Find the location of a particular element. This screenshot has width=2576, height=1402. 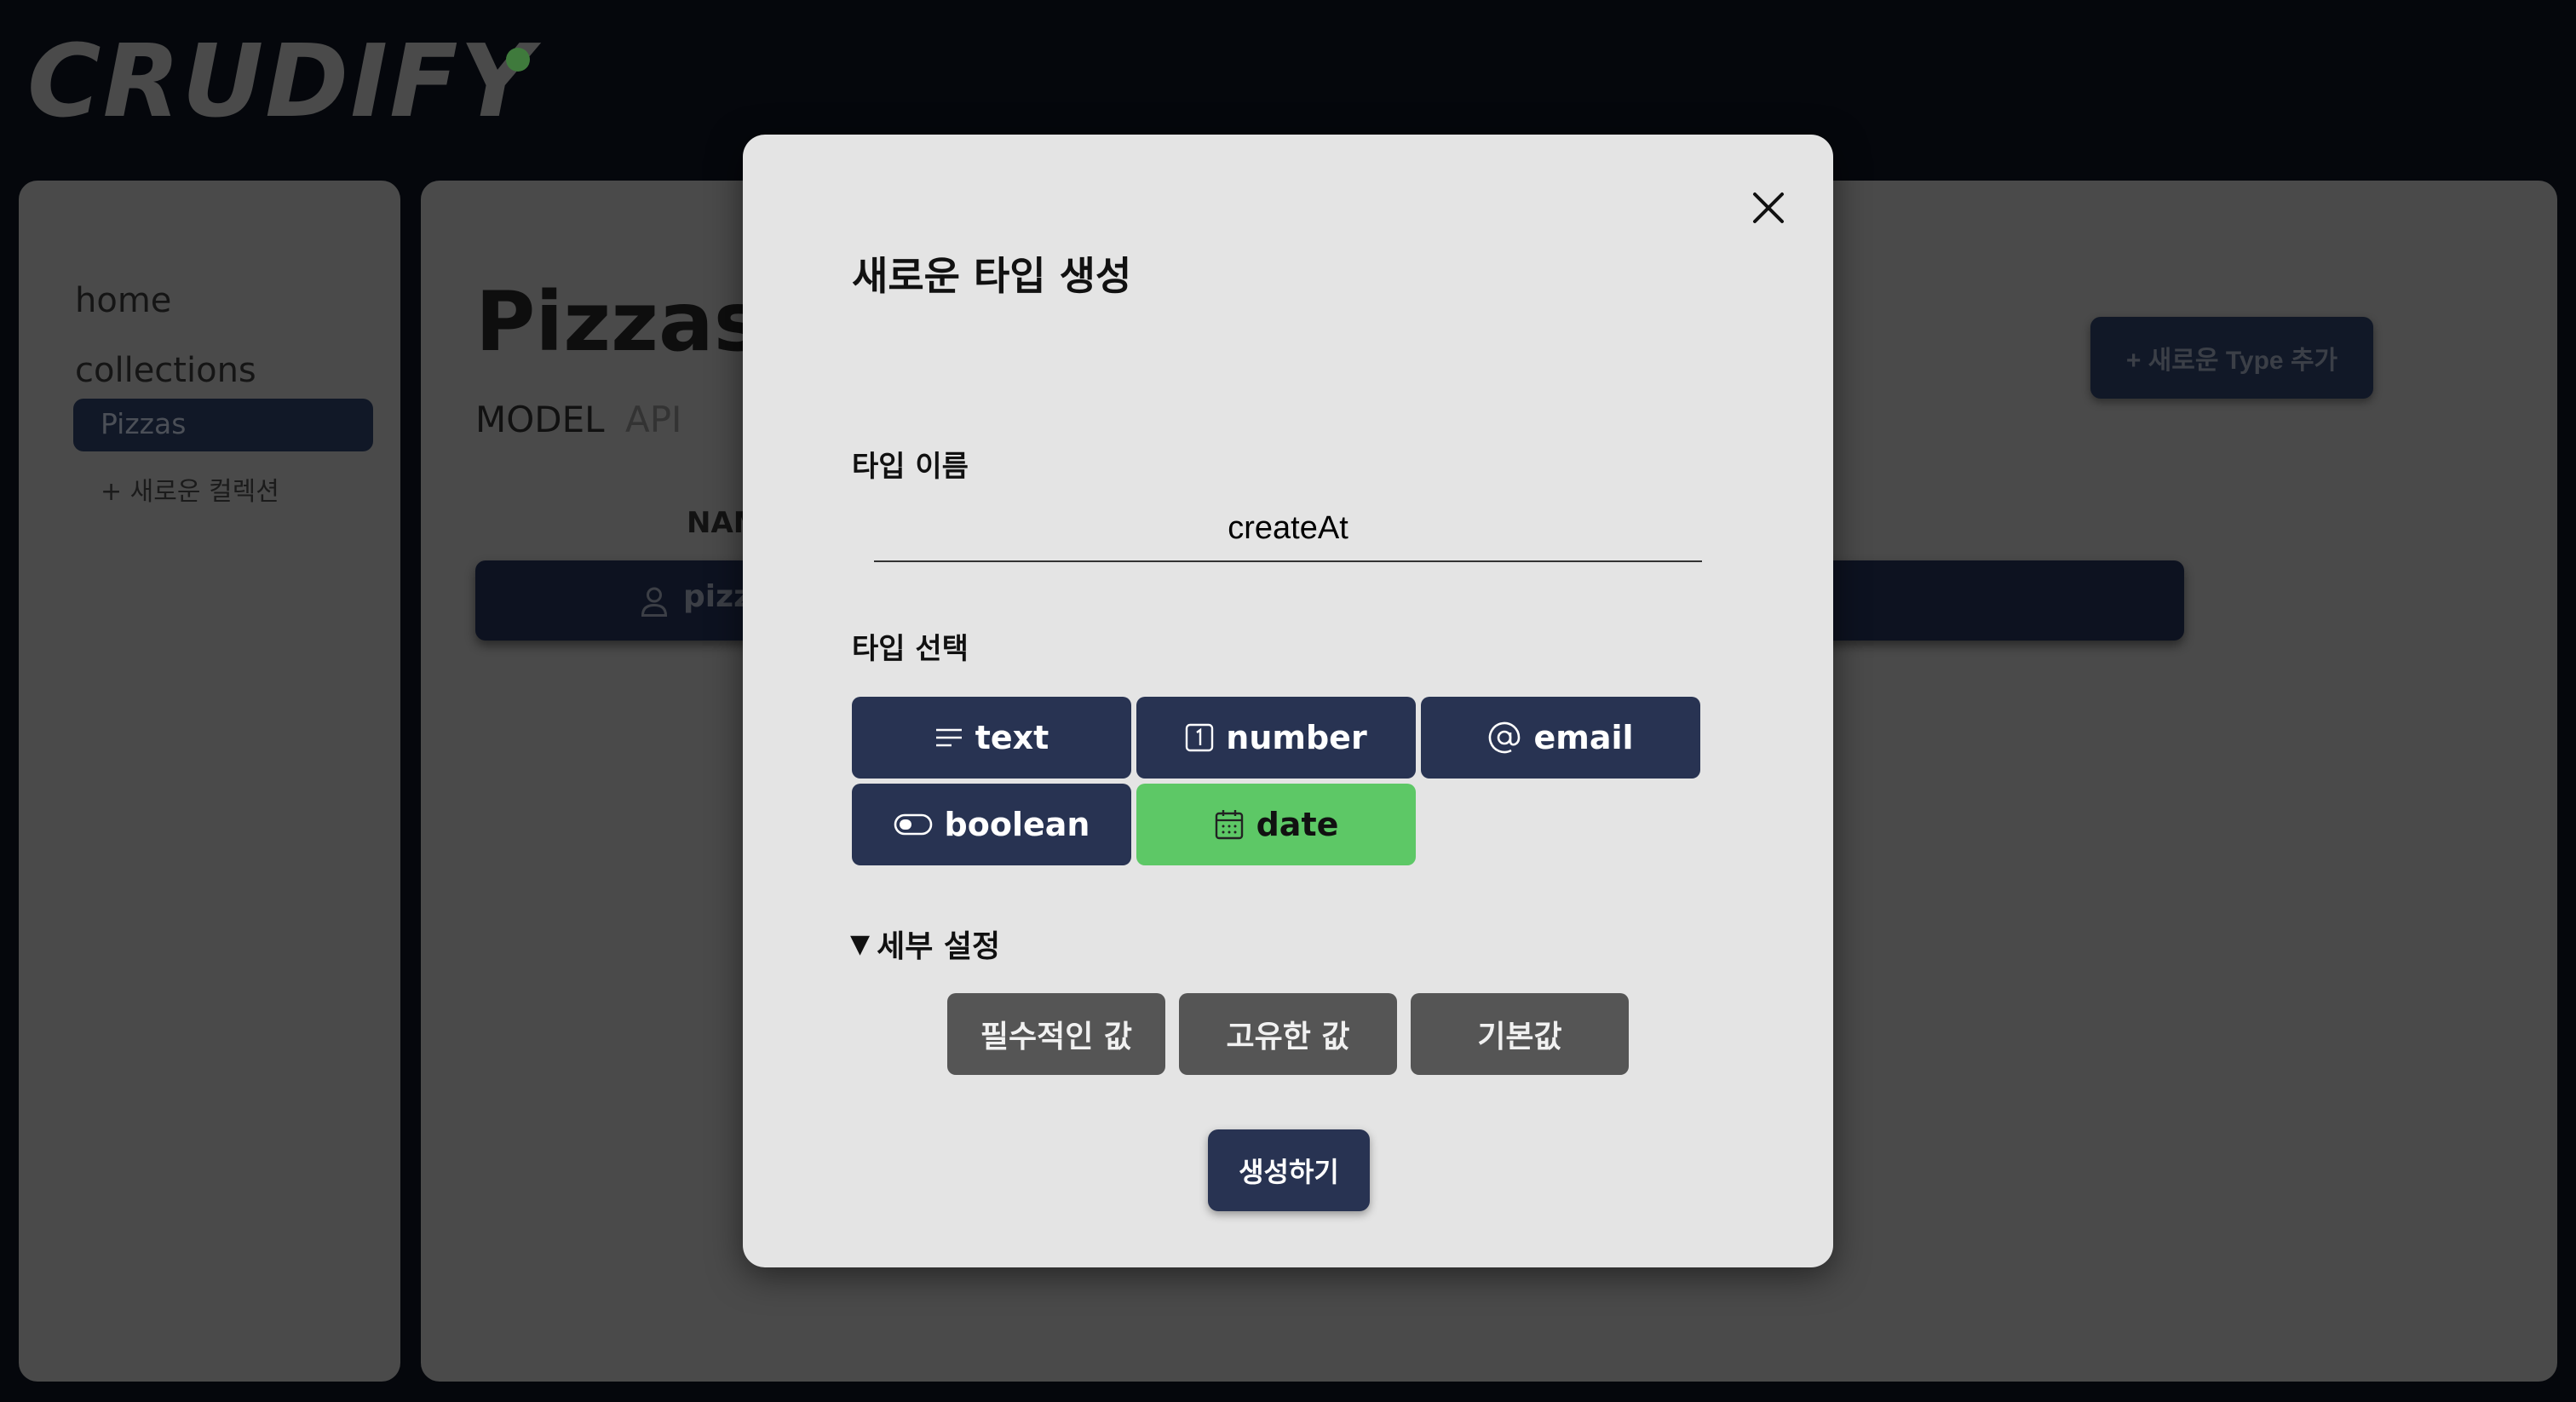

type-option-boolean: boolean is located at coordinates (992, 824).